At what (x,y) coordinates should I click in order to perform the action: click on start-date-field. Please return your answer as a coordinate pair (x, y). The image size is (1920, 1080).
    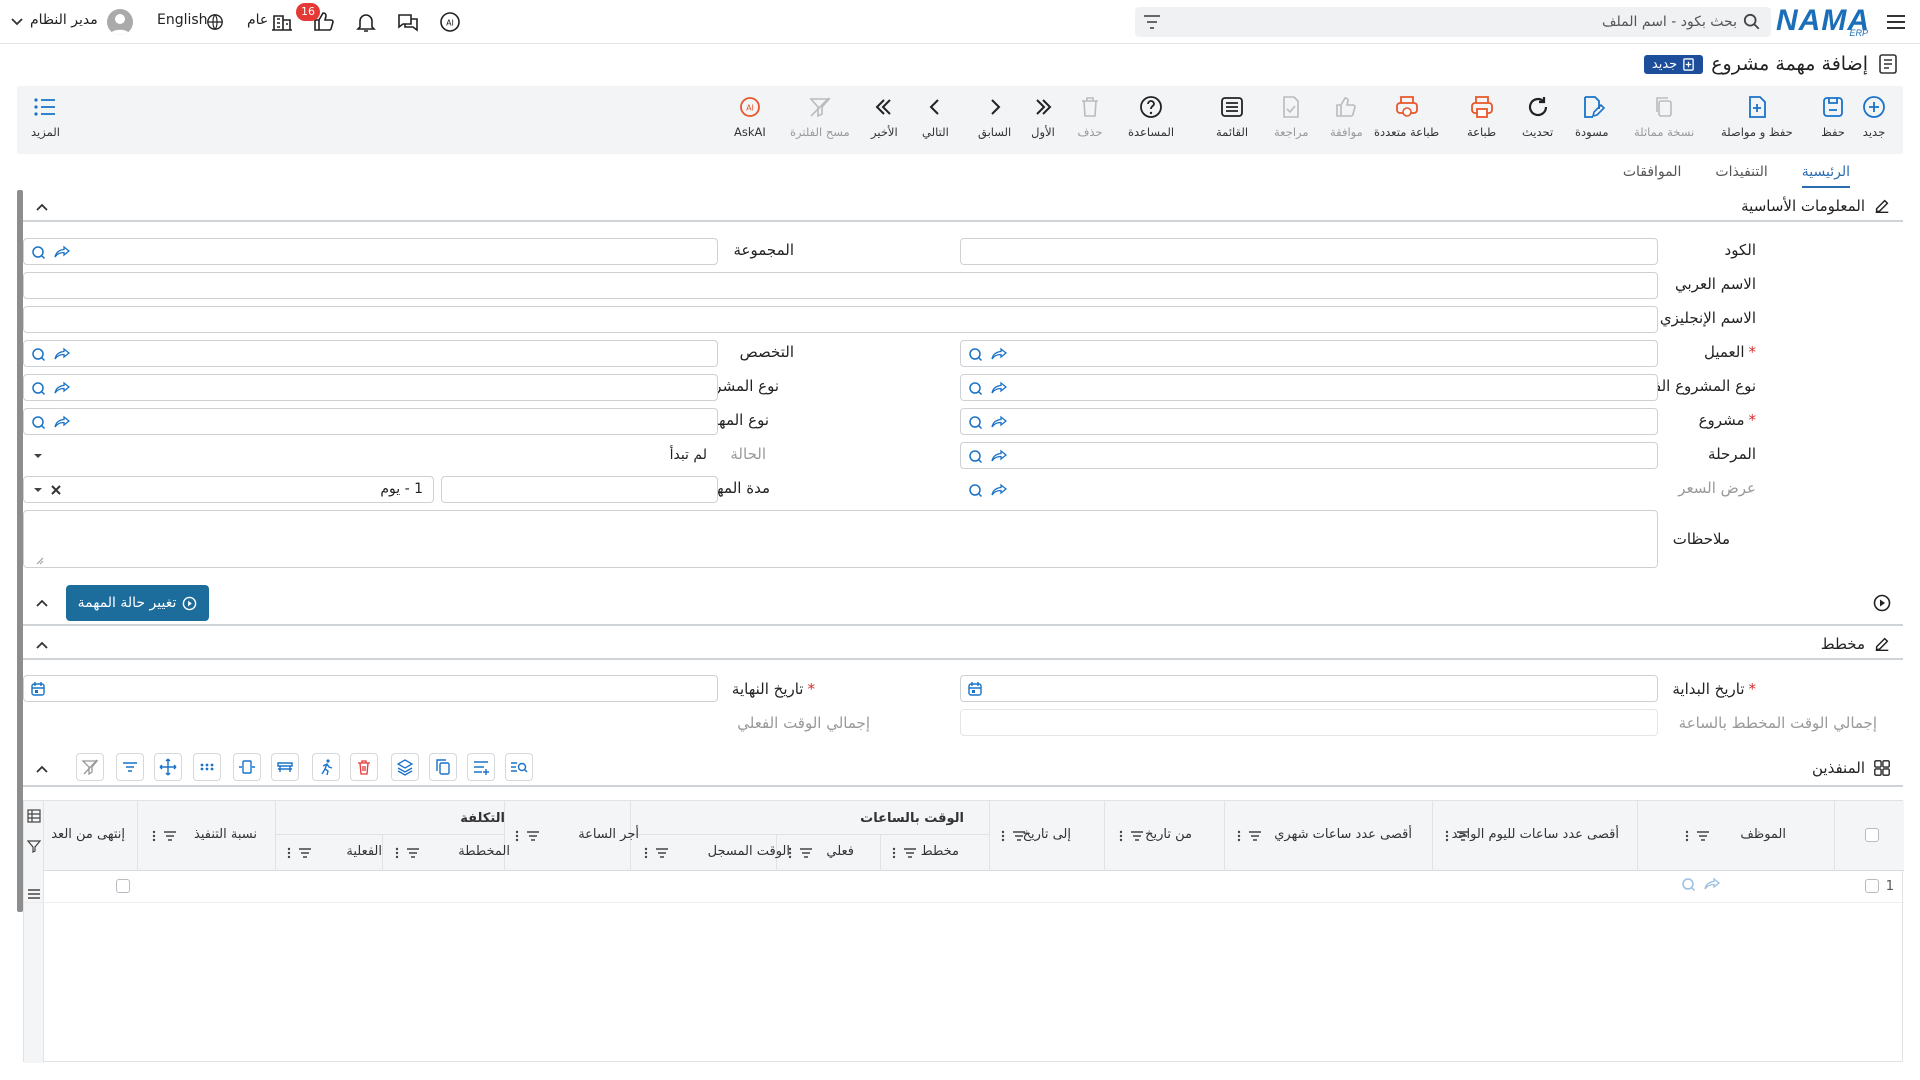
    Looking at the image, I should click on (1309, 688).